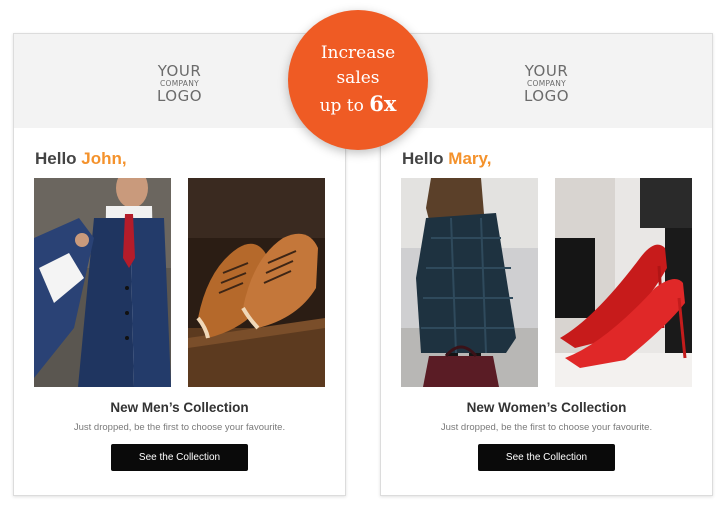 This screenshot has width=723, height=511. Describe the element at coordinates (358, 80) in the screenshot. I see `sales-increase-badge: Increase sales up to 6x` at that location.